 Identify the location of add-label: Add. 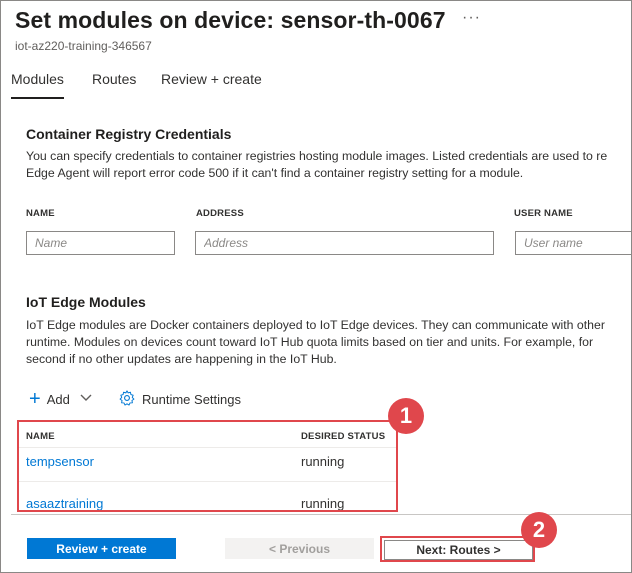
(58, 399).